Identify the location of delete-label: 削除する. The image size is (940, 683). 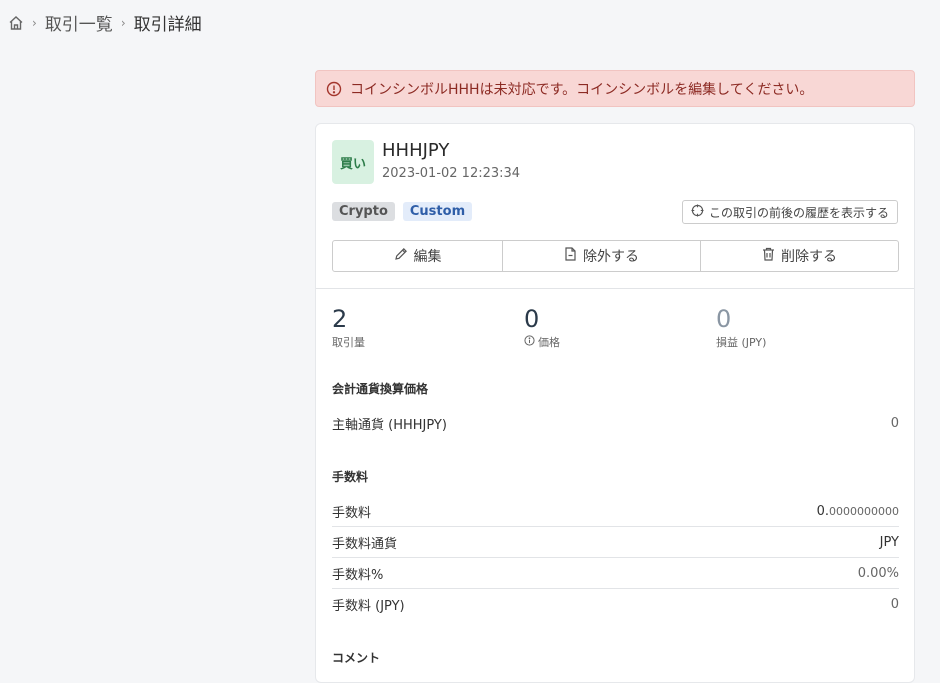
(809, 257).